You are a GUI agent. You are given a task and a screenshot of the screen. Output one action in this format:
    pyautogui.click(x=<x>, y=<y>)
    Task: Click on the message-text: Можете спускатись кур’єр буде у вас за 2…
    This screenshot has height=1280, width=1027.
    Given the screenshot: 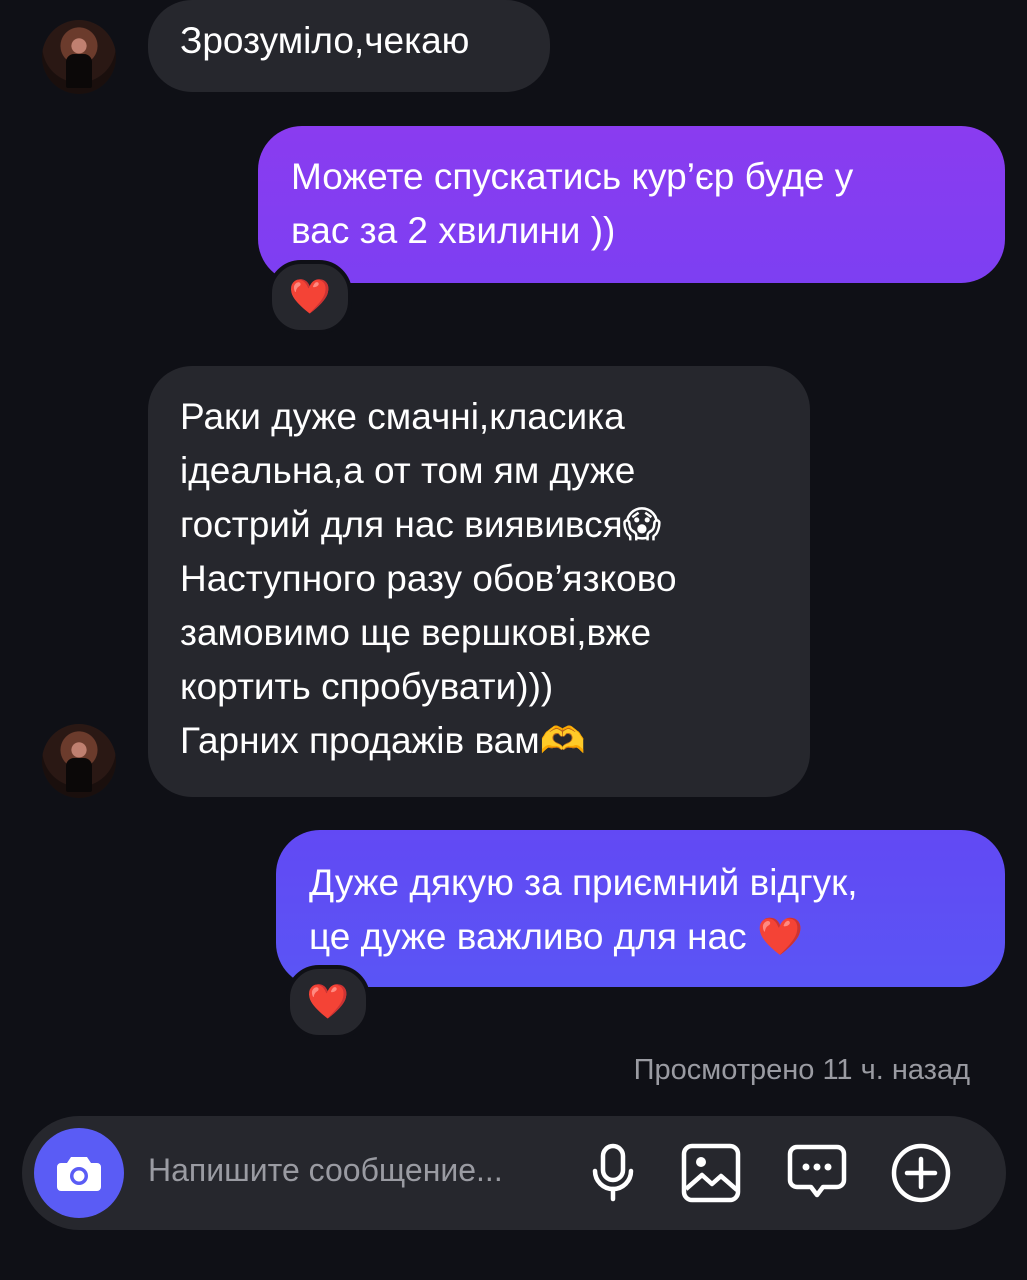 What is the action you would take?
    pyautogui.click(x=572, y=203)
    